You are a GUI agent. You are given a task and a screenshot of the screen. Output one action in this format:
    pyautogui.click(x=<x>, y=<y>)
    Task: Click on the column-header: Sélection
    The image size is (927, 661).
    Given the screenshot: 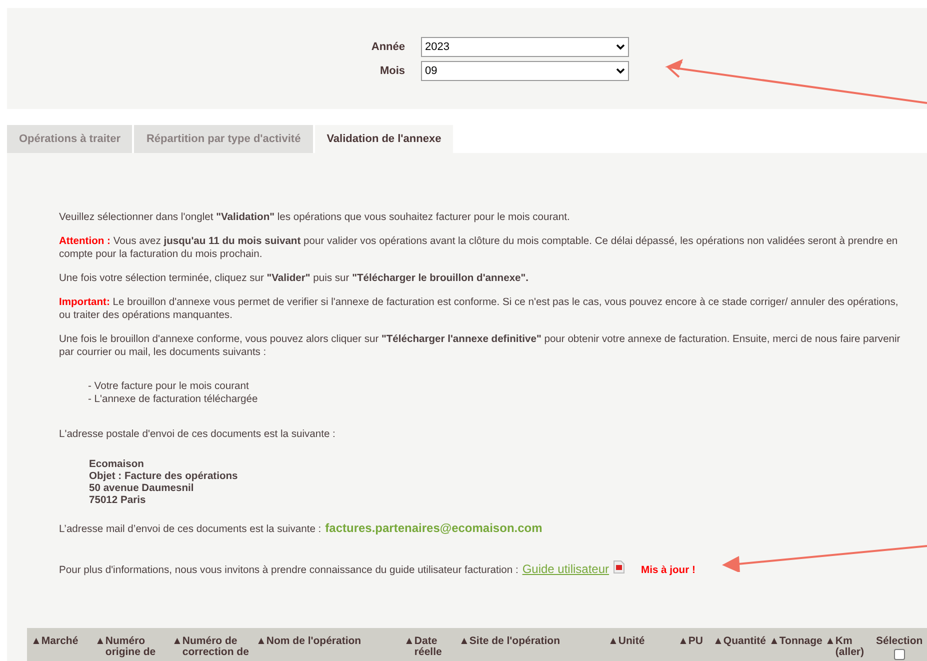 What is the action you would take?
    pyautogui.click(x=899, y=642)
    